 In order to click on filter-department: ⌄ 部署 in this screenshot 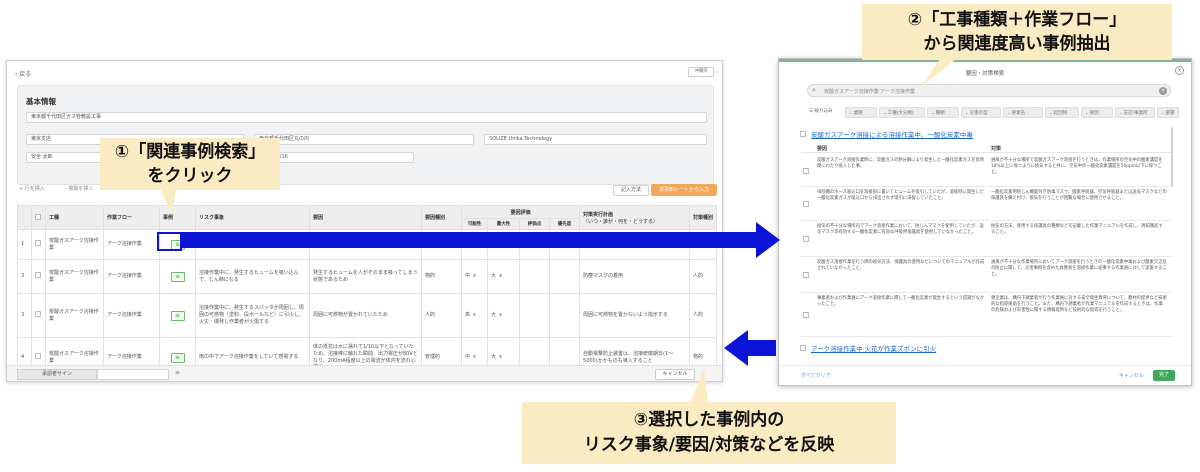, I will do `click(1168, 112)`.